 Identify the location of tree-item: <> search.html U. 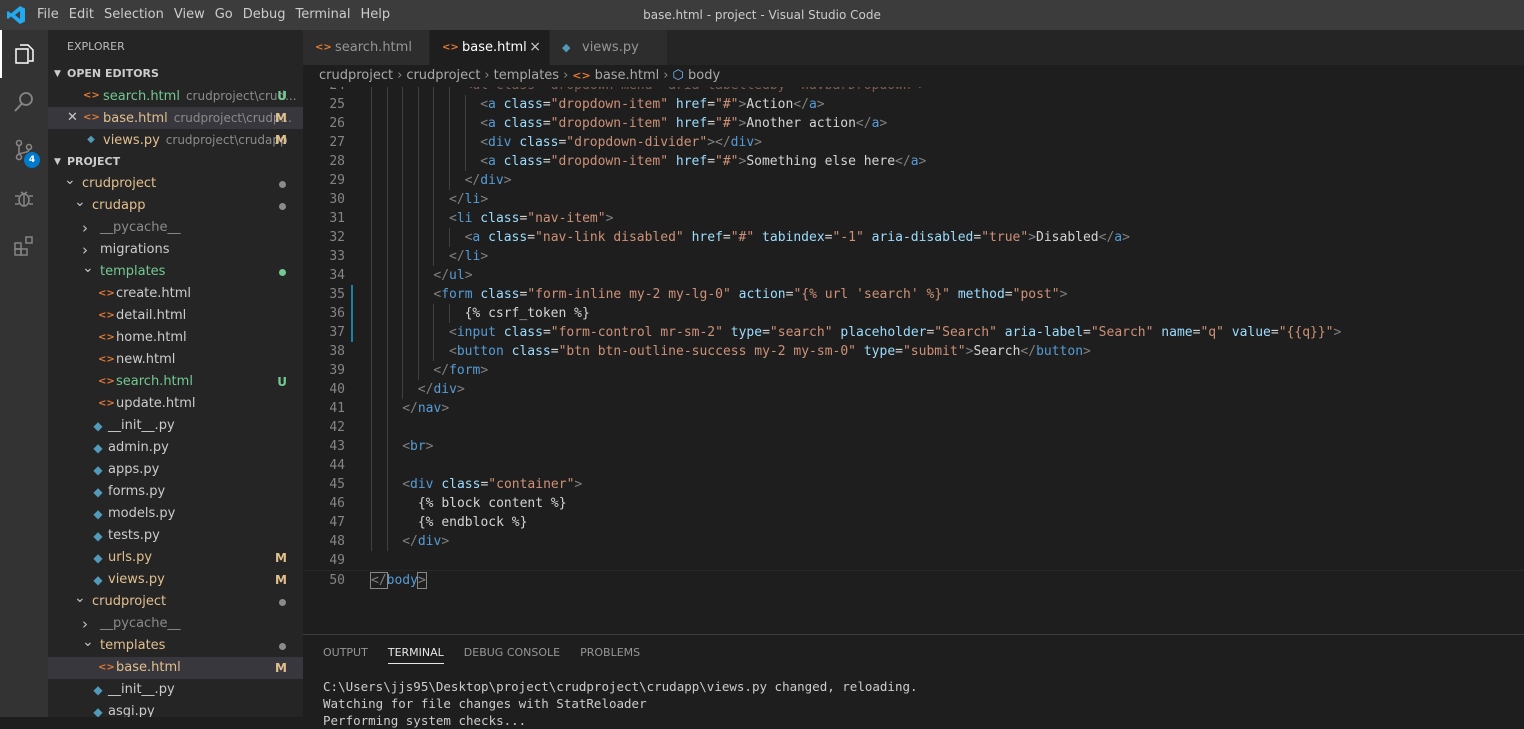
(175, 382).